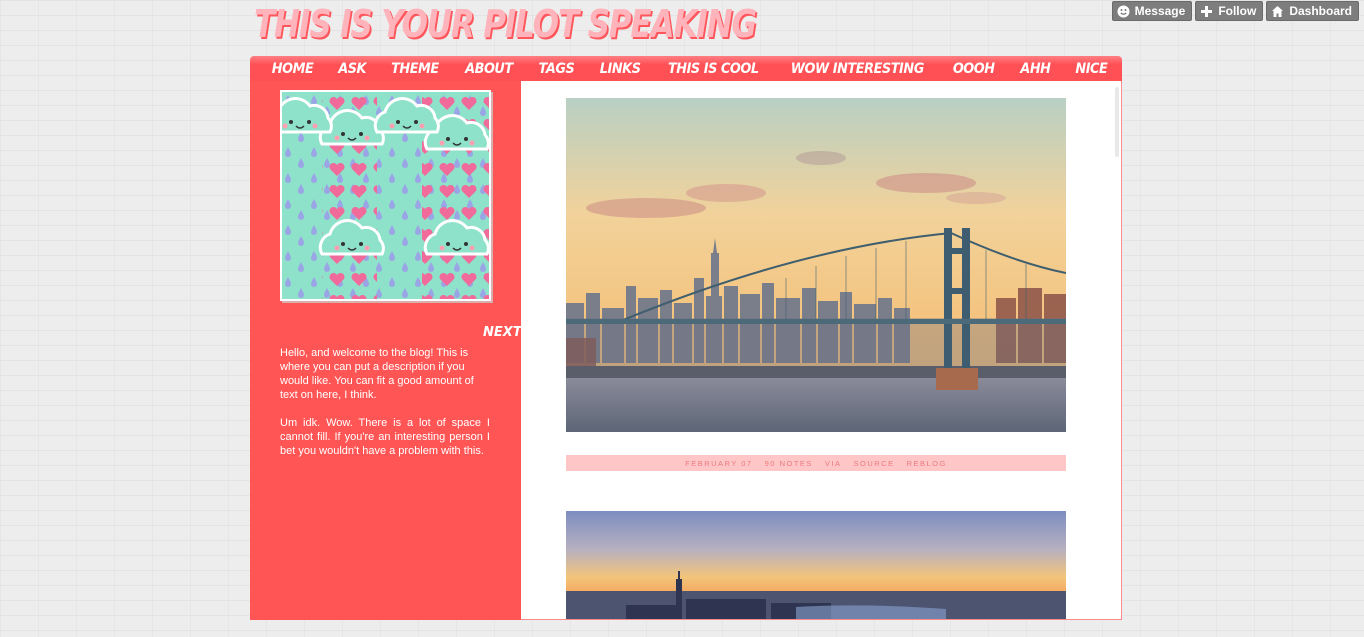 The image size is (1364, 637). What do you see at coordinates (1277, 11) in the screenshot?
I see `home-icon` at bounding box center [1277, 11].